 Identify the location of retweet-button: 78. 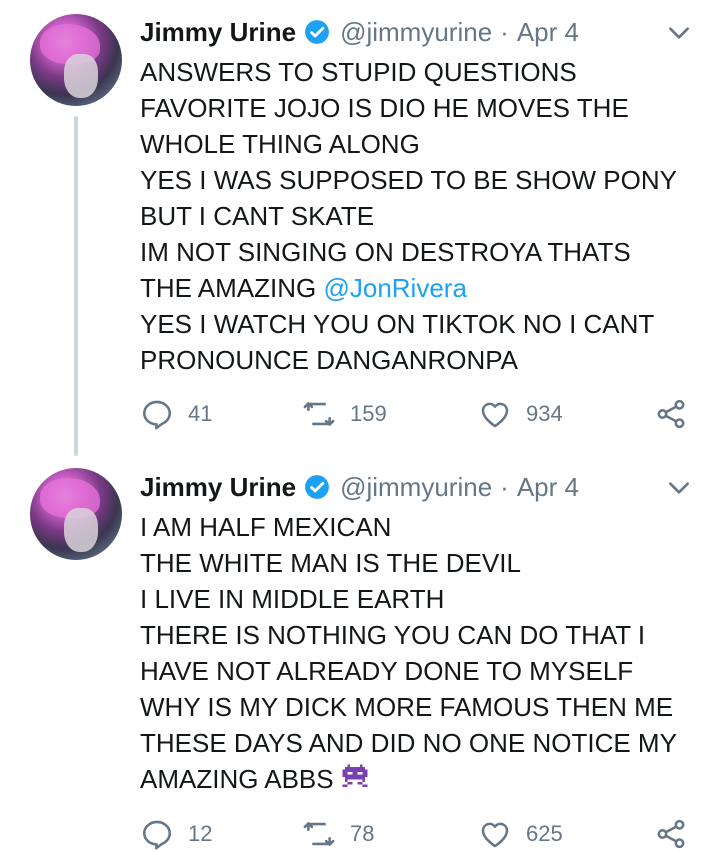
(338, 834).